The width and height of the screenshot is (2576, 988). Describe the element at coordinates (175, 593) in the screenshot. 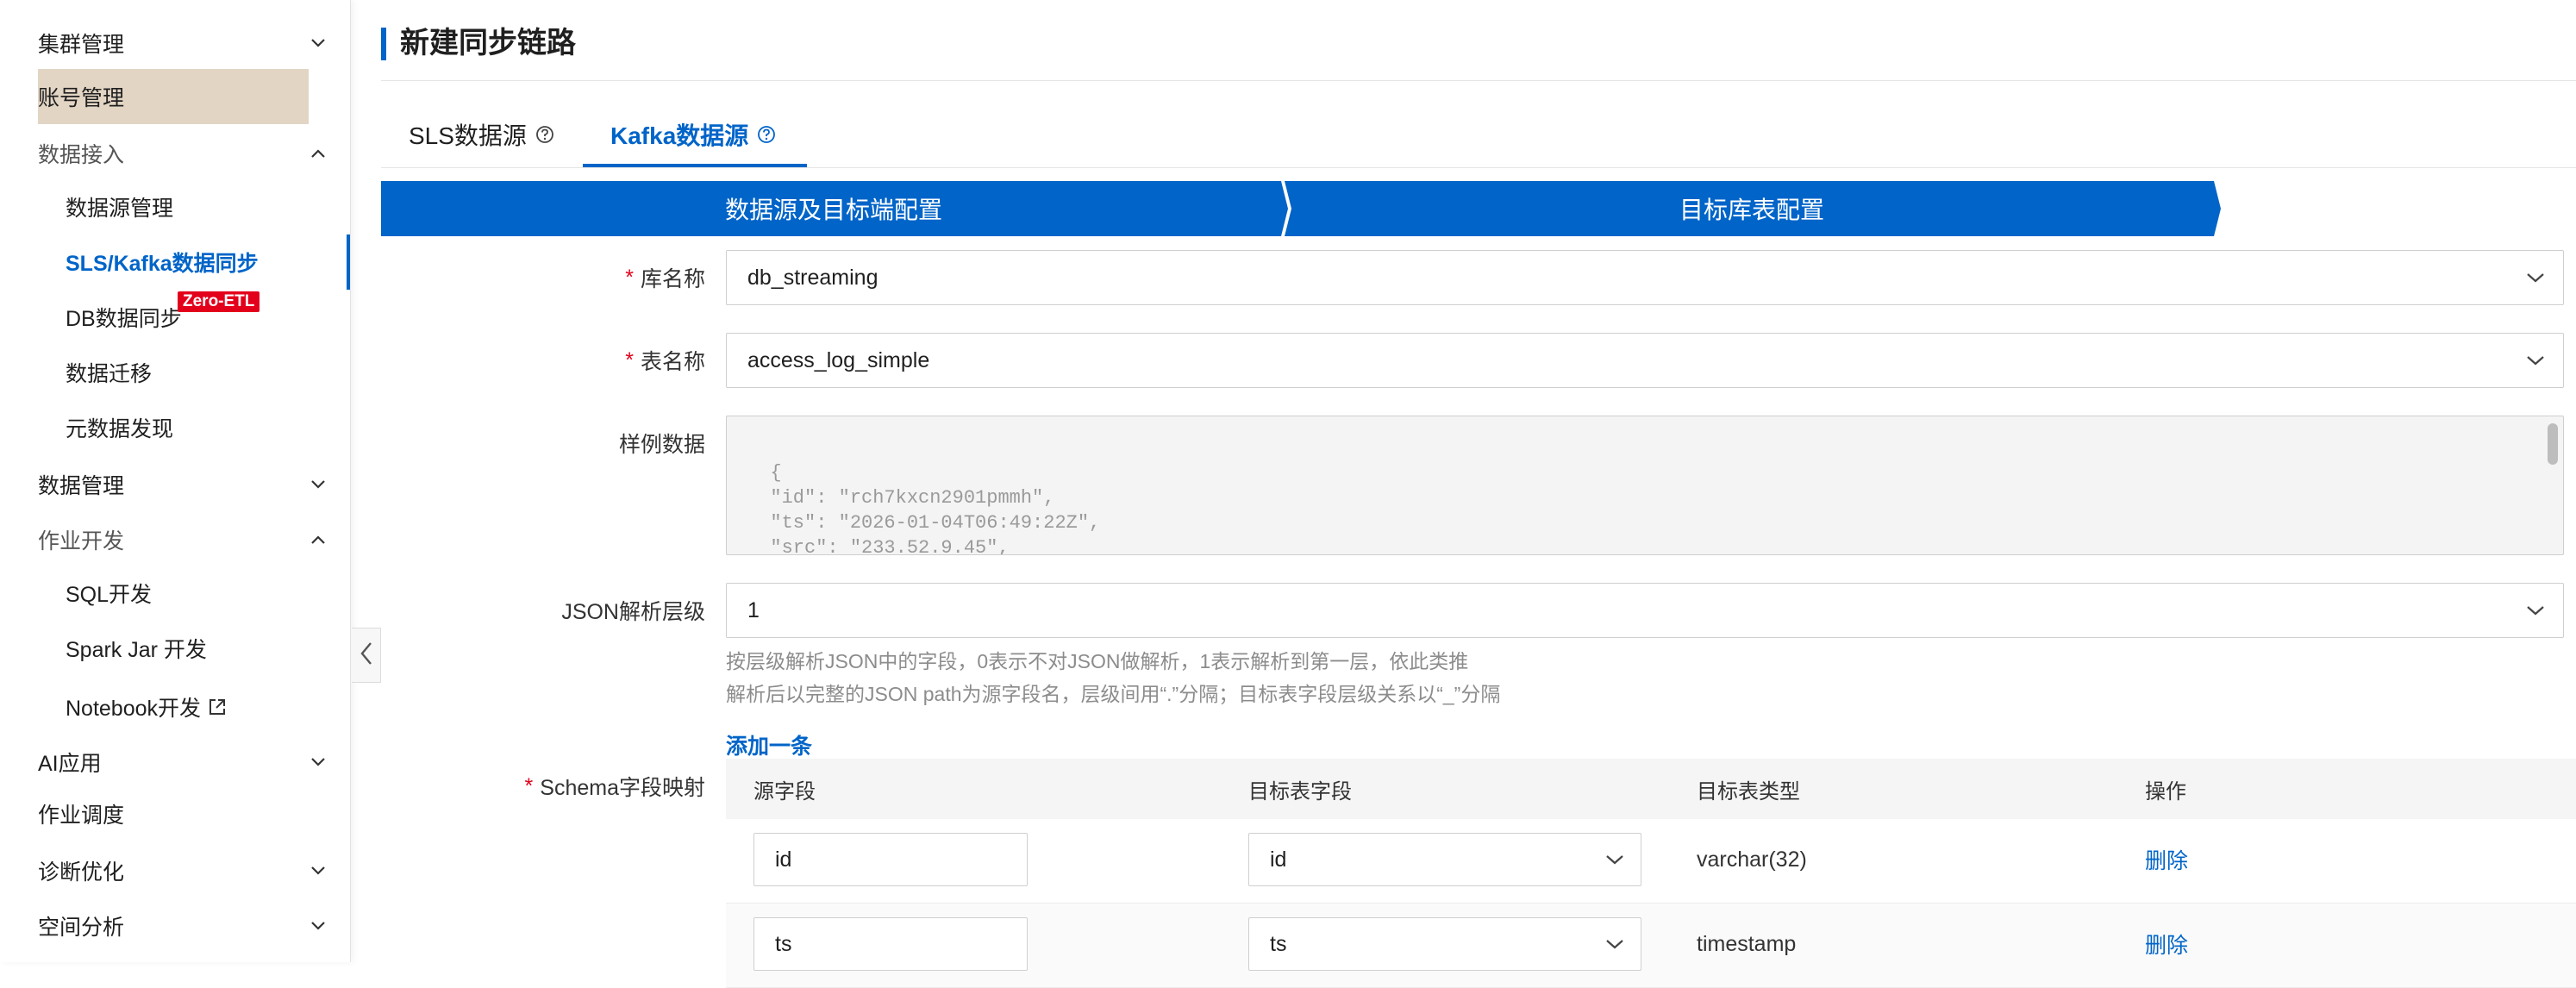

I see `sidebar-item-sql-dev: SQL开发` at that location.